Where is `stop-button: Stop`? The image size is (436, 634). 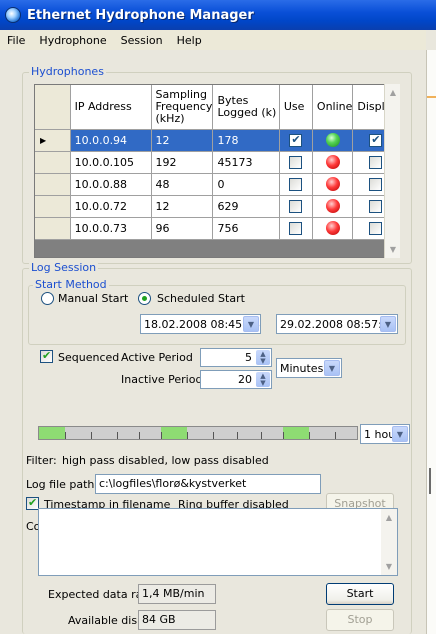
stop-button: Stop is located at coordinates (360, 620).